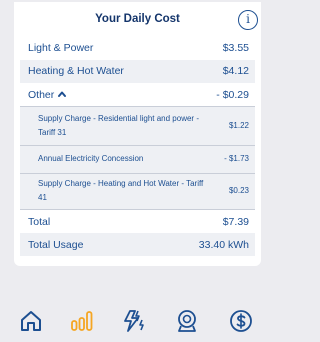 Image resolution: width=320 pixels, height=342 pixels. I want to click on cost-row-light-power: Light & Power $3.55, so click(137, 48).